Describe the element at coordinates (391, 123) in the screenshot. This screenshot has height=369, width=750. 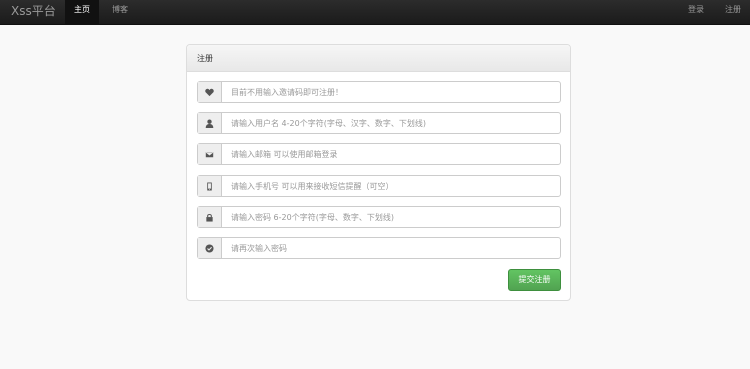
I see `username-input` at that location.